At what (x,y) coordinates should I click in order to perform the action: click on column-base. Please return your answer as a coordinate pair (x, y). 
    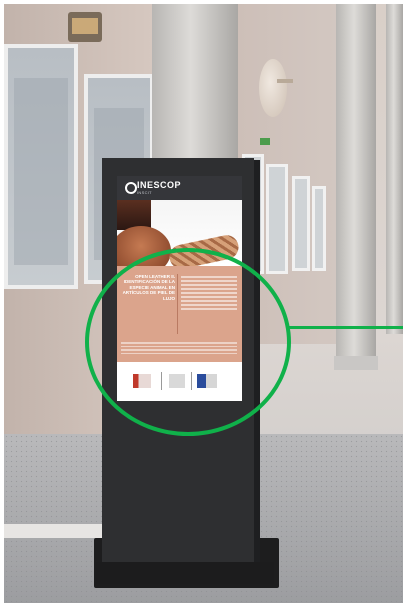
    Looking at the image, I should click on (356, 363).